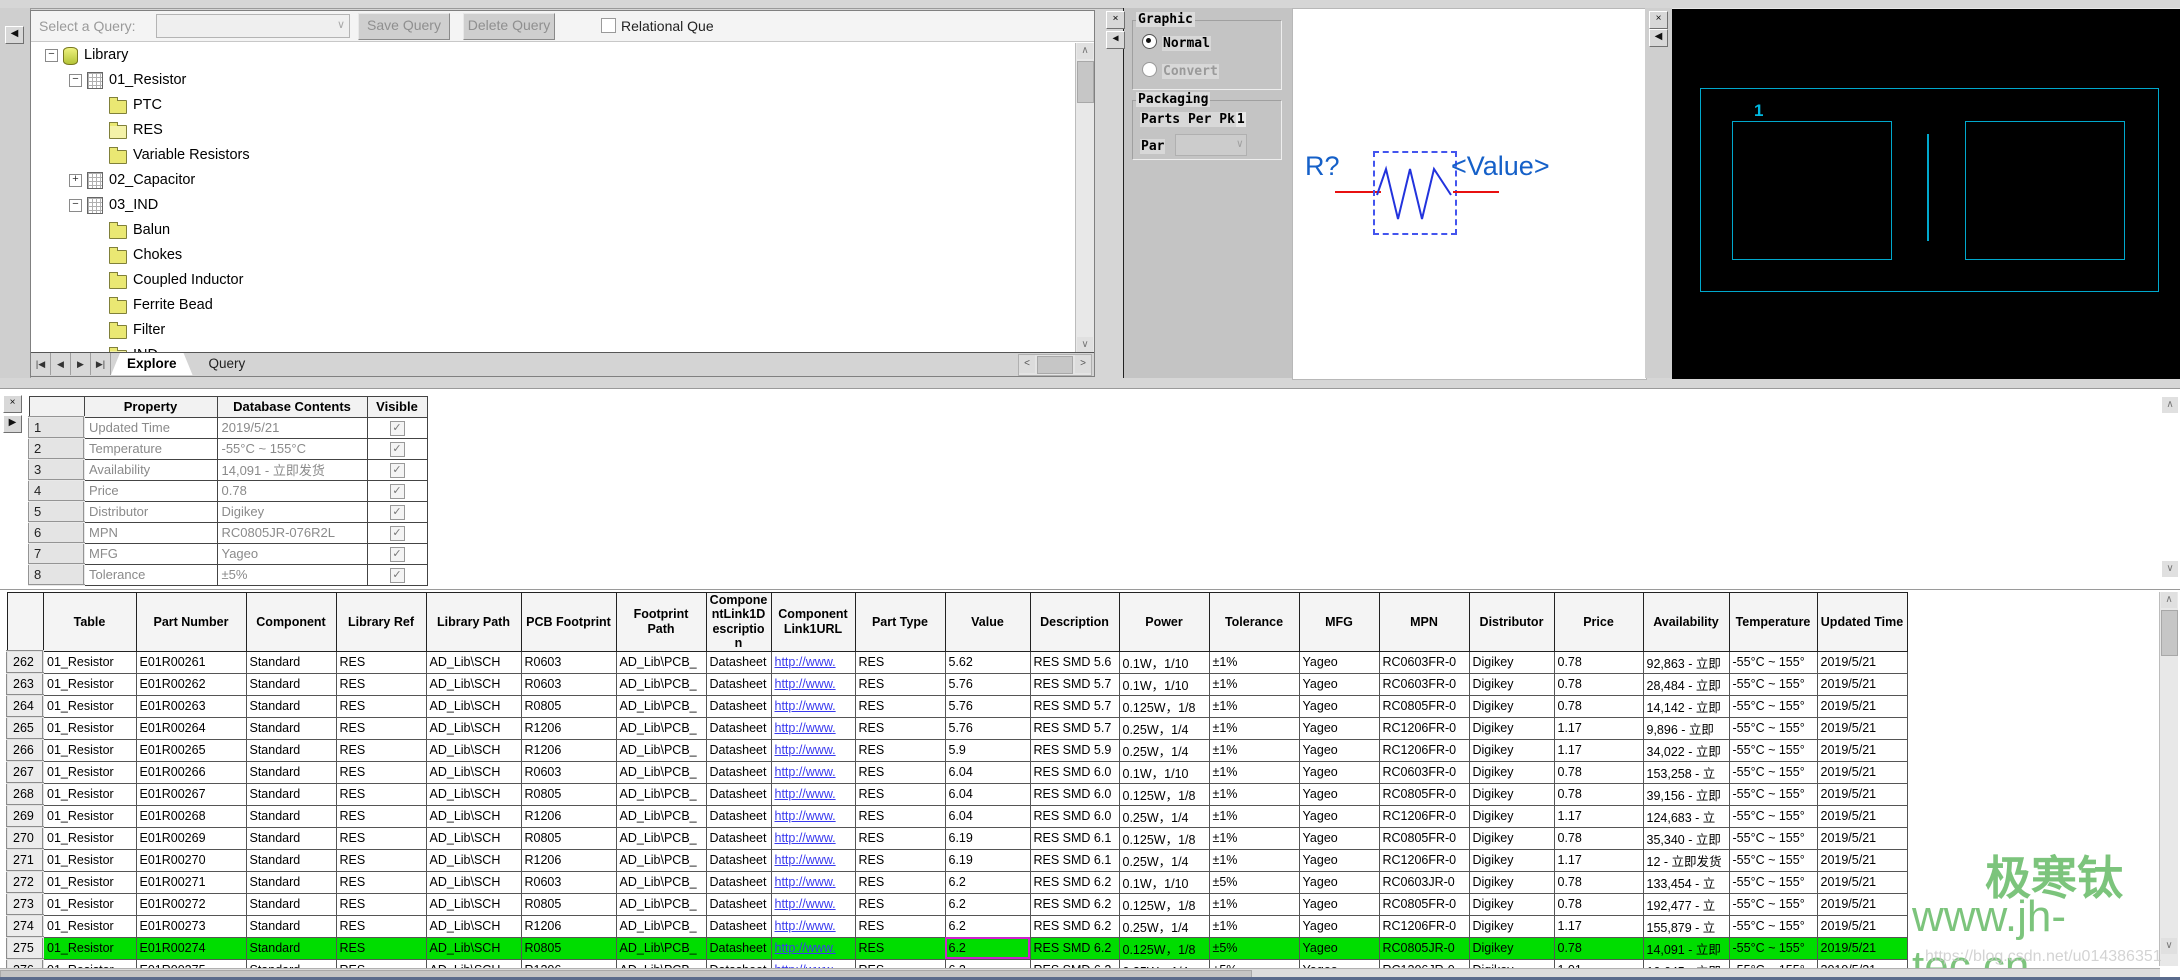 This screenshot has height=980, width=2180. Describe the element at coordinates (987, 622) in the screenshot. I see `column-header-value: Value` at that location.